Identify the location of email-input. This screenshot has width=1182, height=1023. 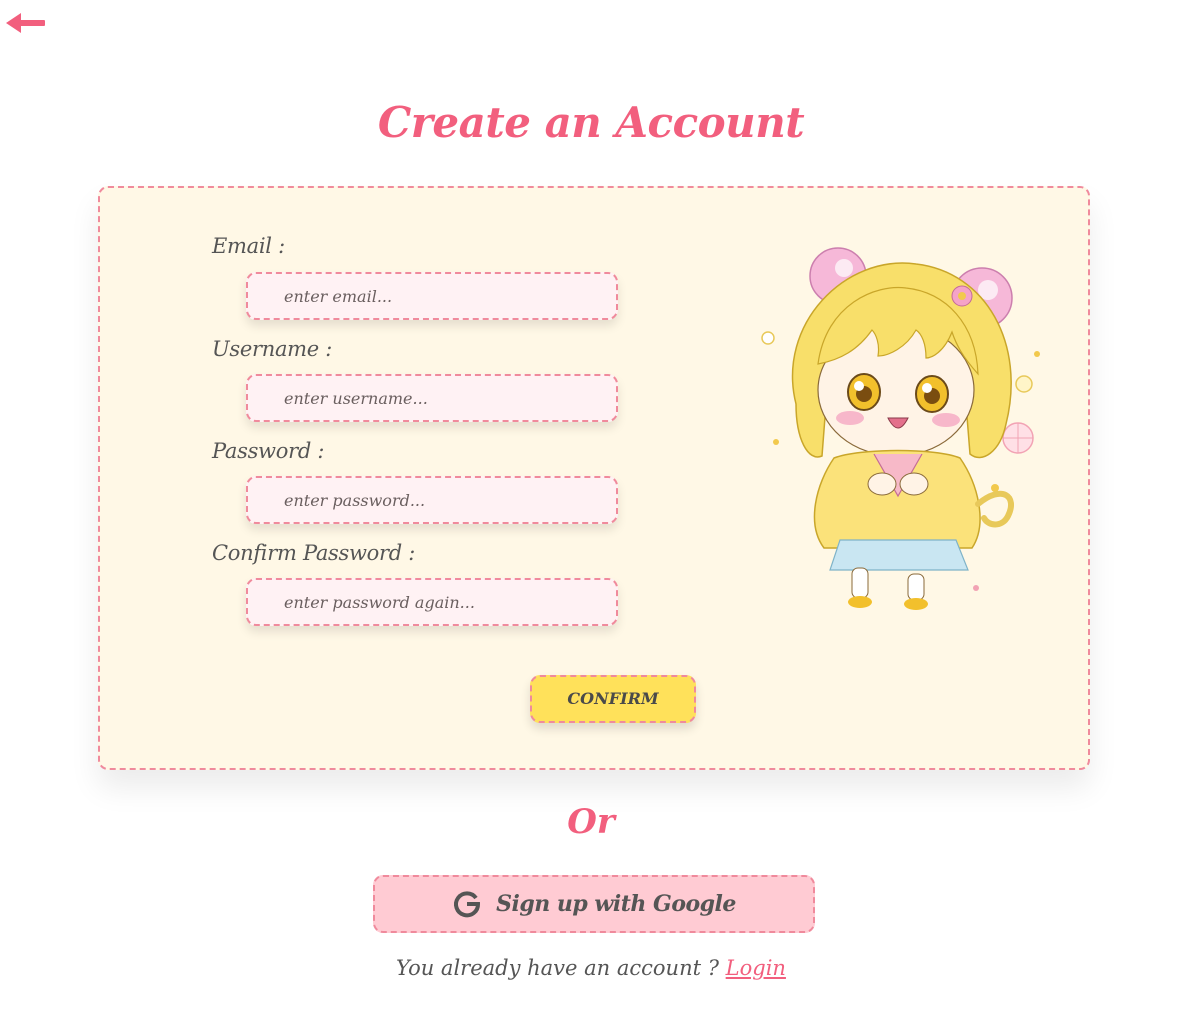
(432, 296).